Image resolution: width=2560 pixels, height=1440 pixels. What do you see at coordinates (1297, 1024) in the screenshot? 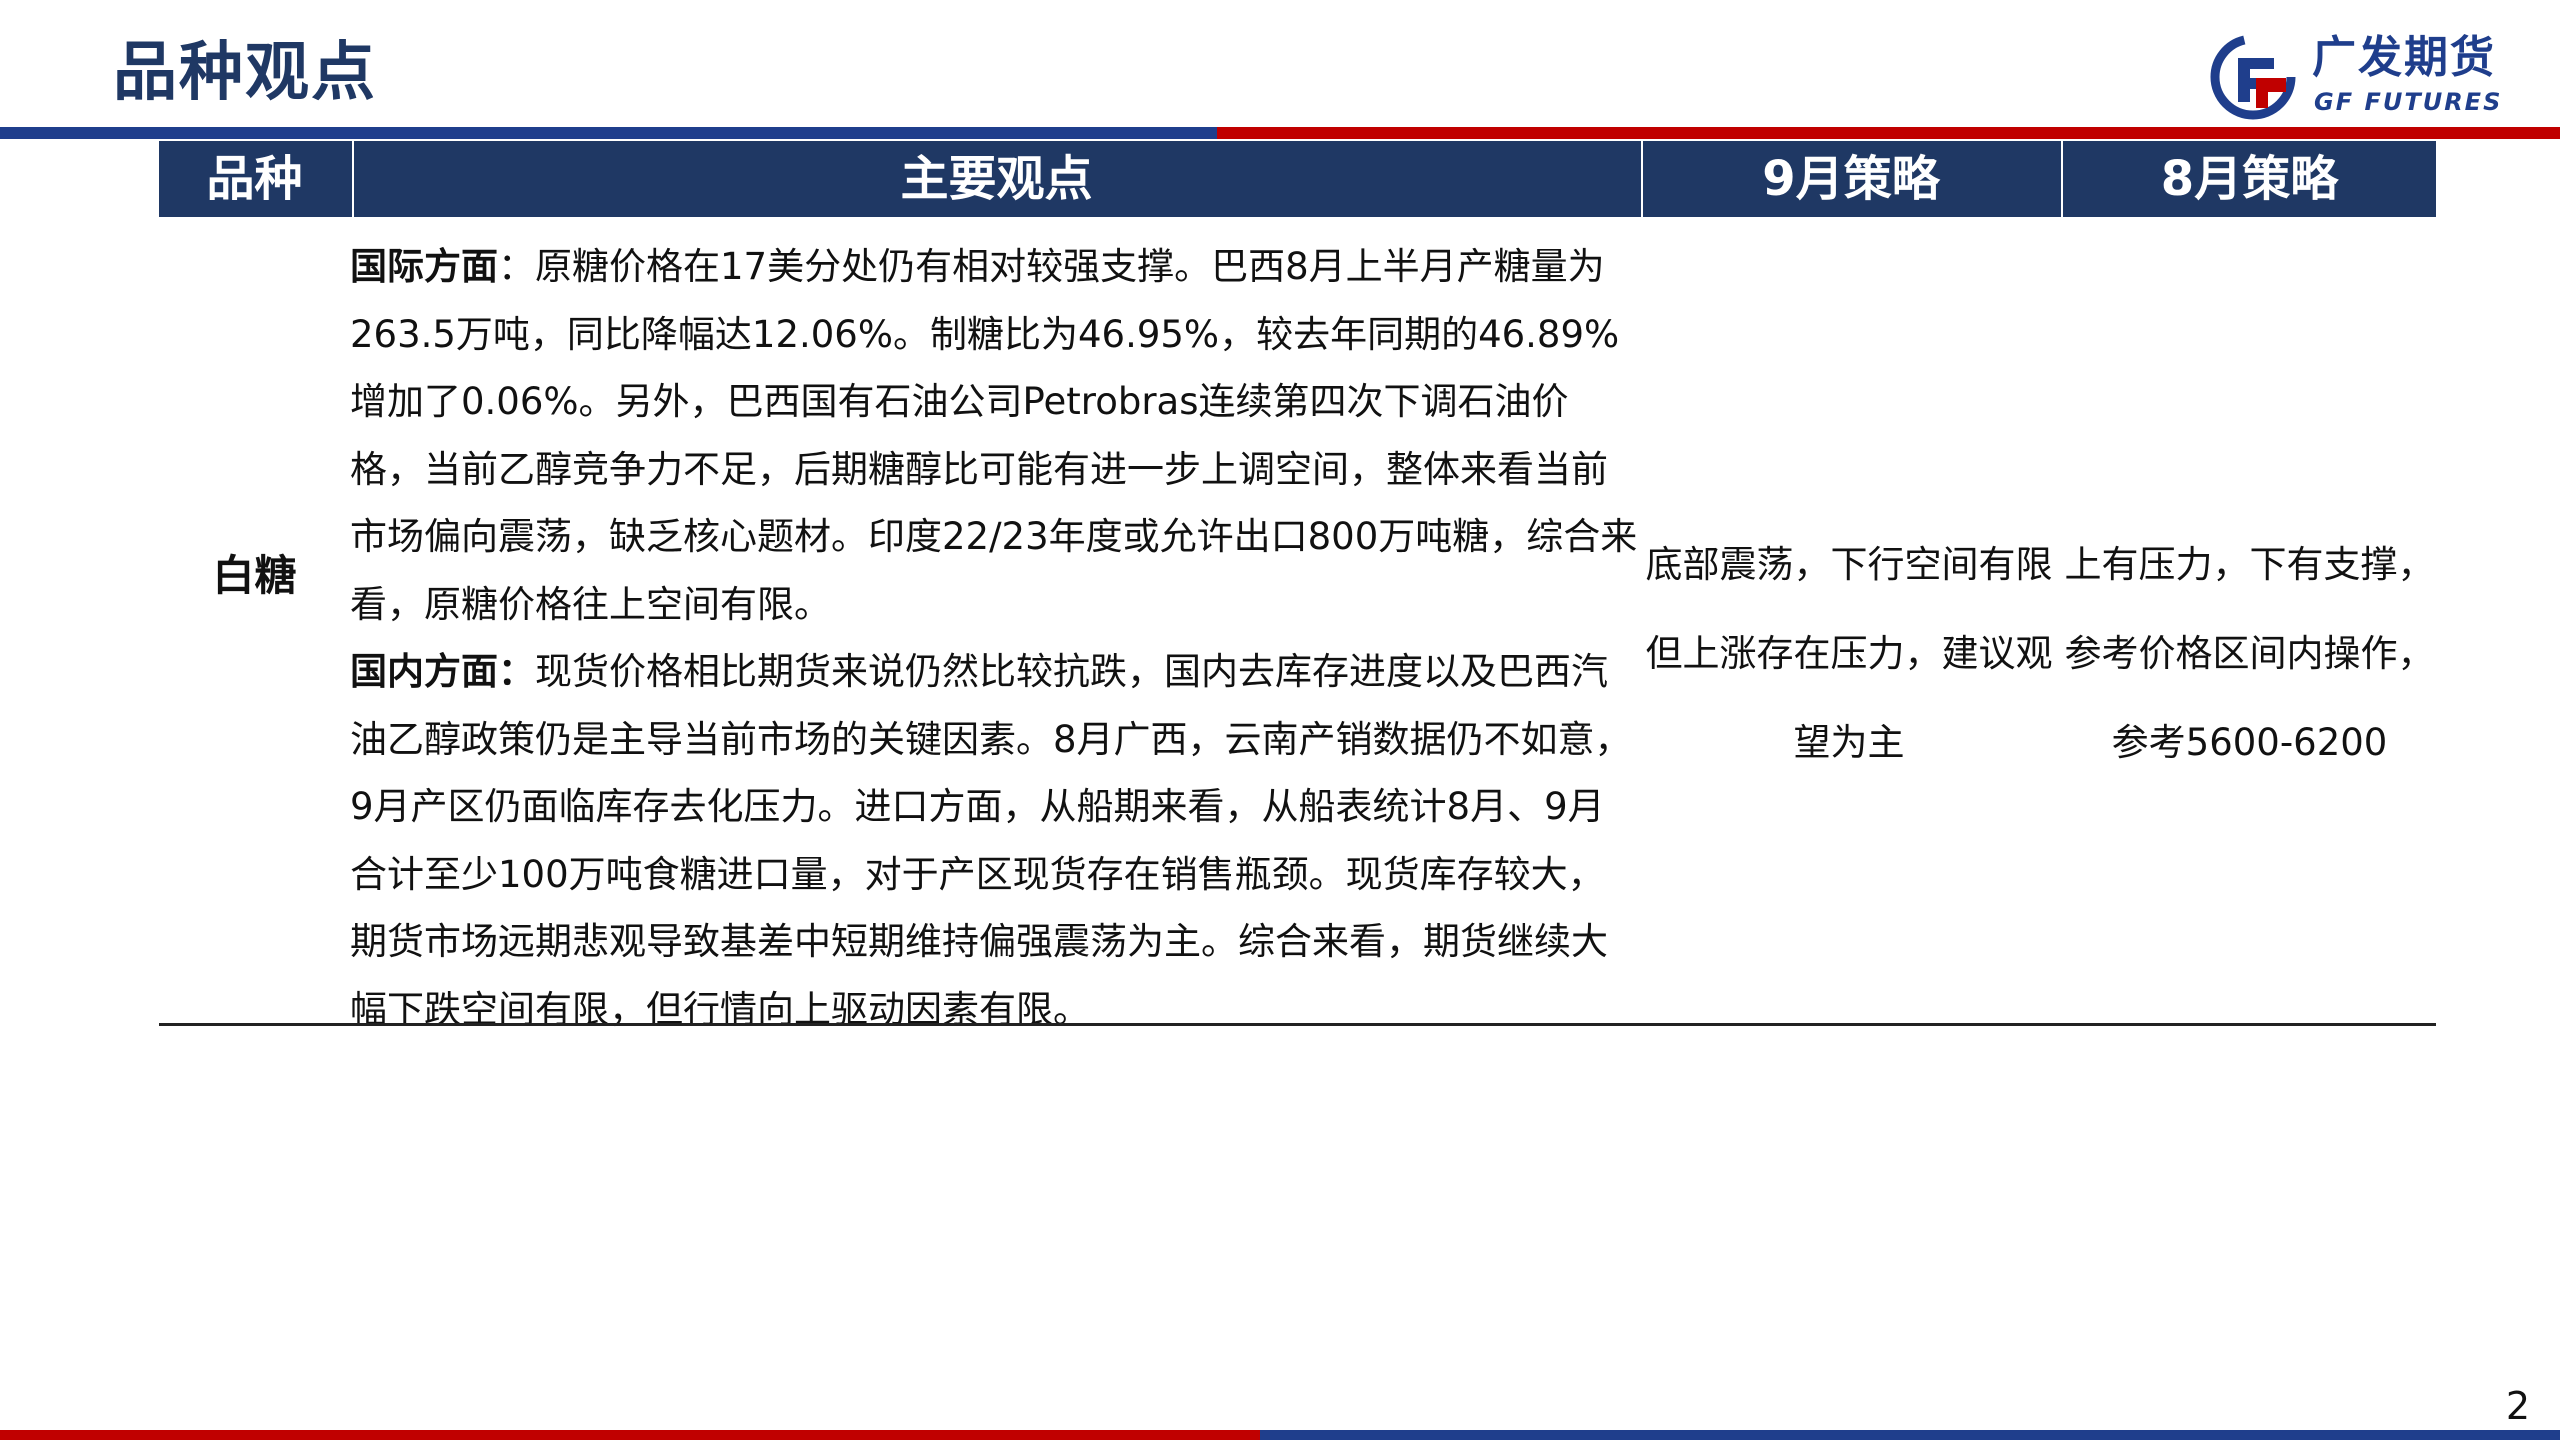
I see `table-bottom-border` at bounding box center [1297, 1024].